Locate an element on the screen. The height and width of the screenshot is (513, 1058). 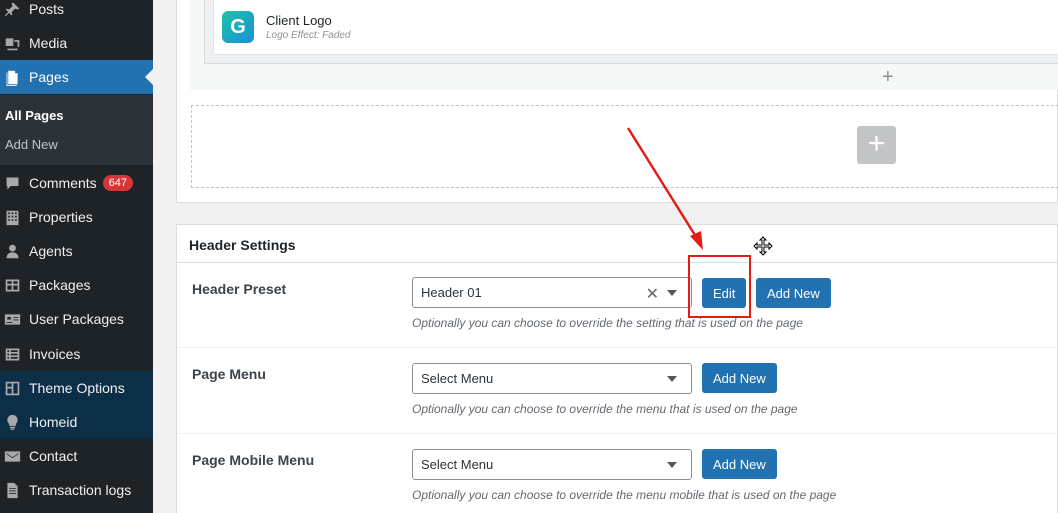
comments-icon is located at coordinates (12, 183).